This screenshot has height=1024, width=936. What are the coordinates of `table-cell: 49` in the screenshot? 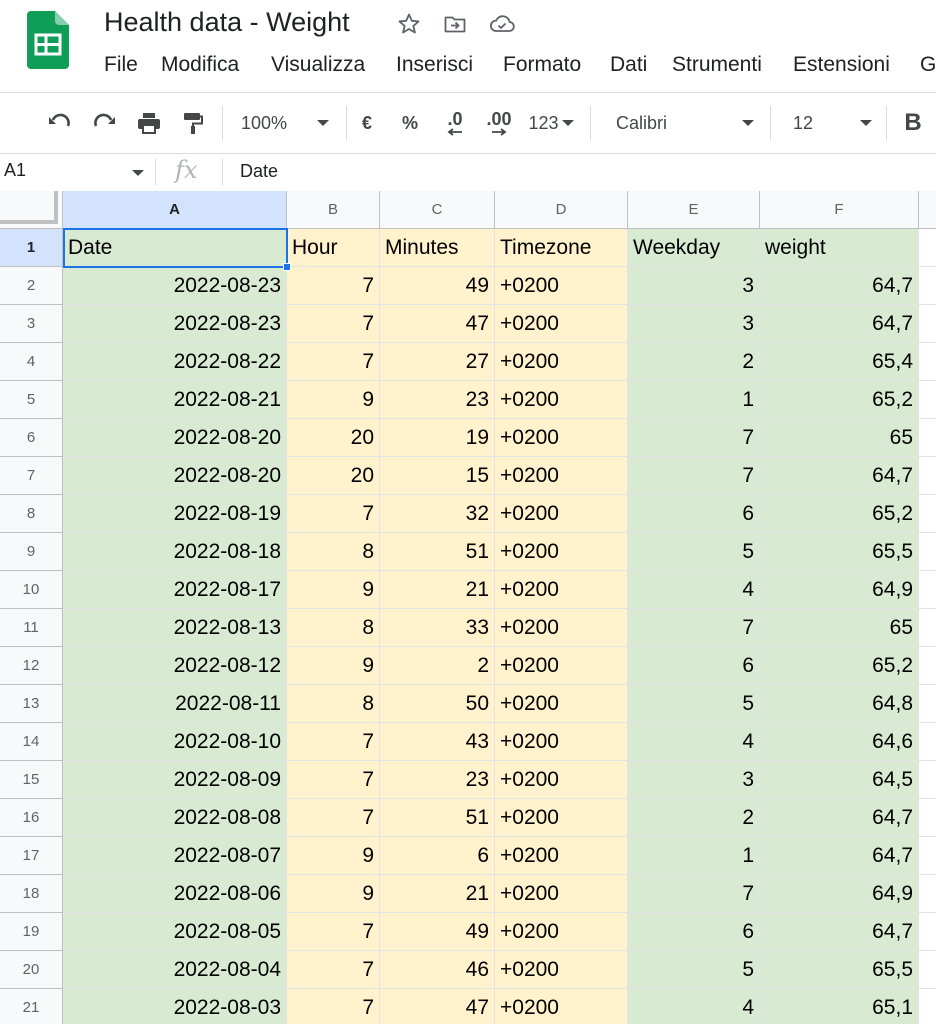 It's located at (437, 286).